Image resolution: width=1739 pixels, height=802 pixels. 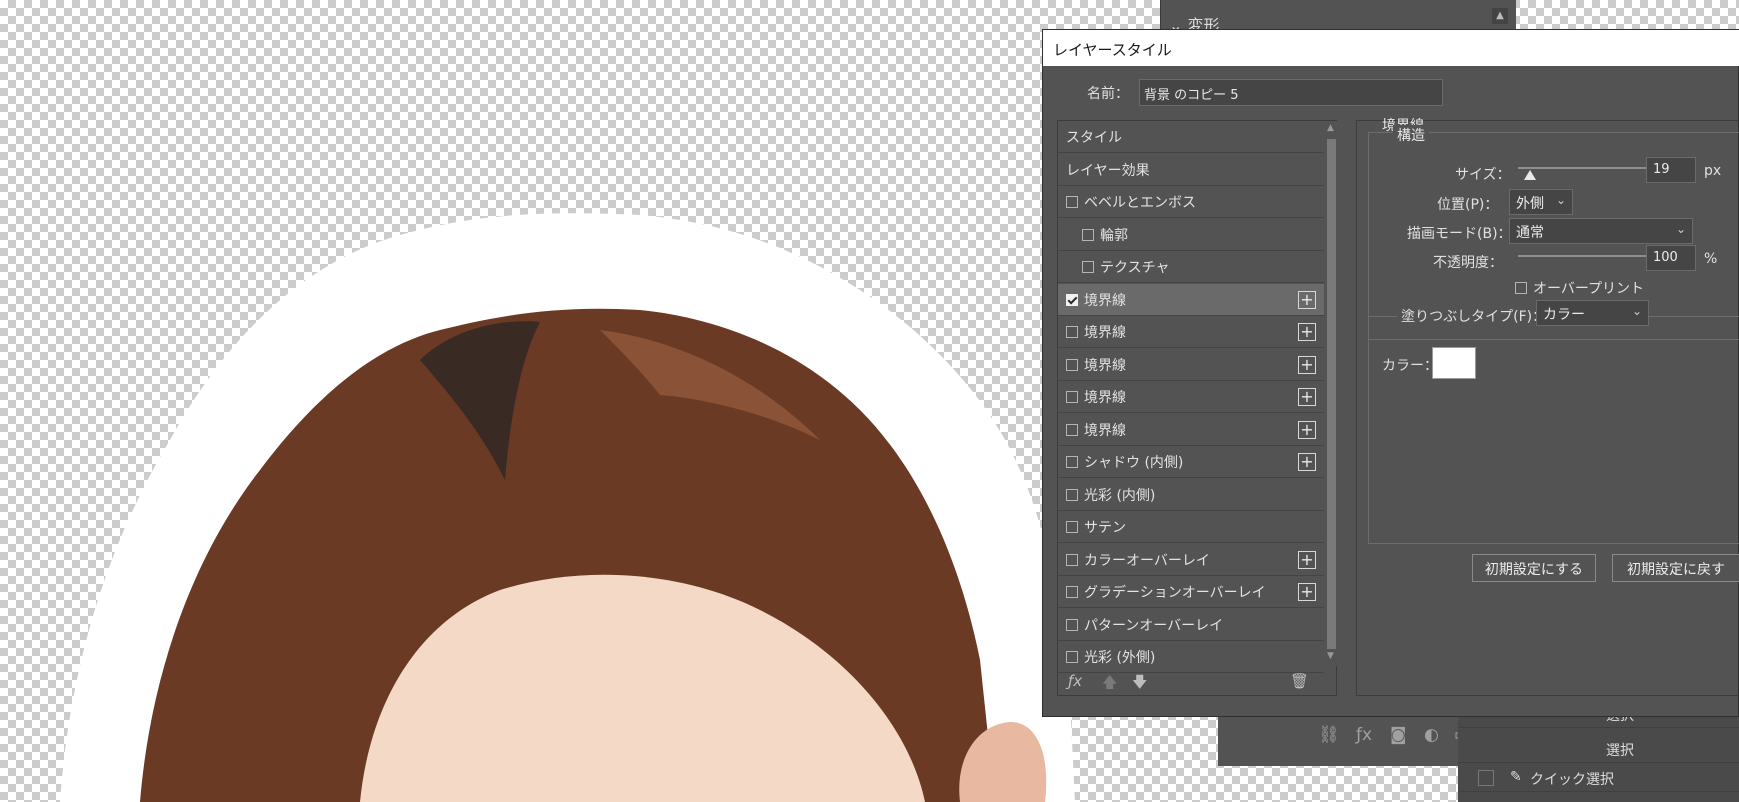 I want to click on style-item-label: 光彩 (内側), so click(x=1120, y=496).